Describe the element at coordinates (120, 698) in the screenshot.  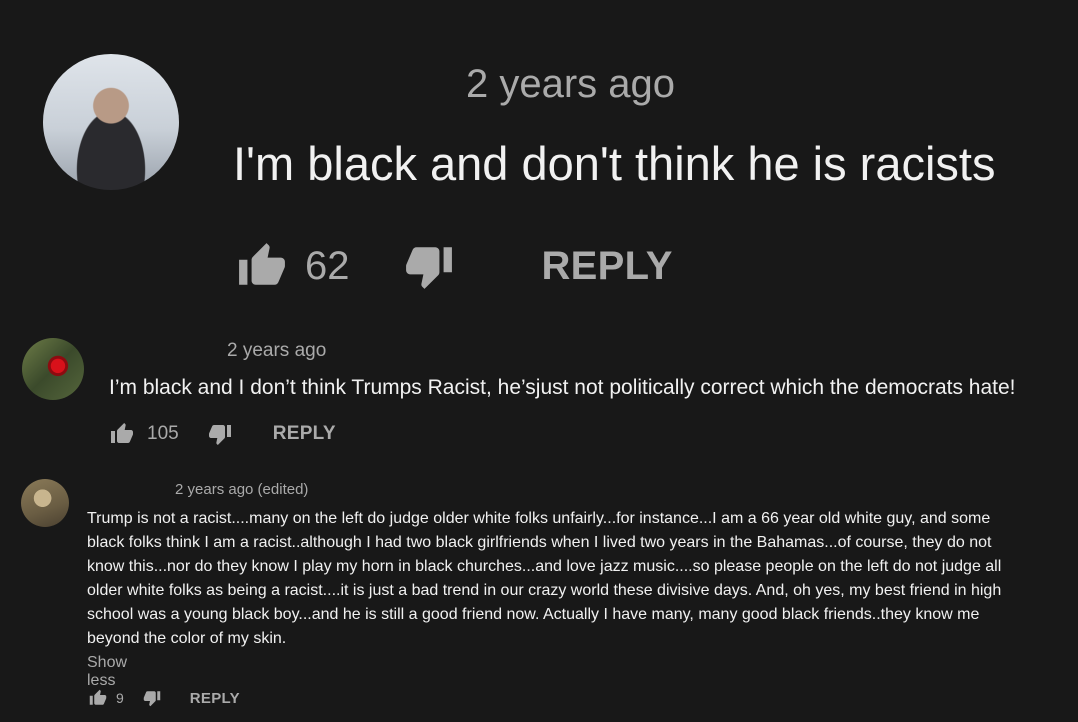
I see `like-count: 9` at that location.